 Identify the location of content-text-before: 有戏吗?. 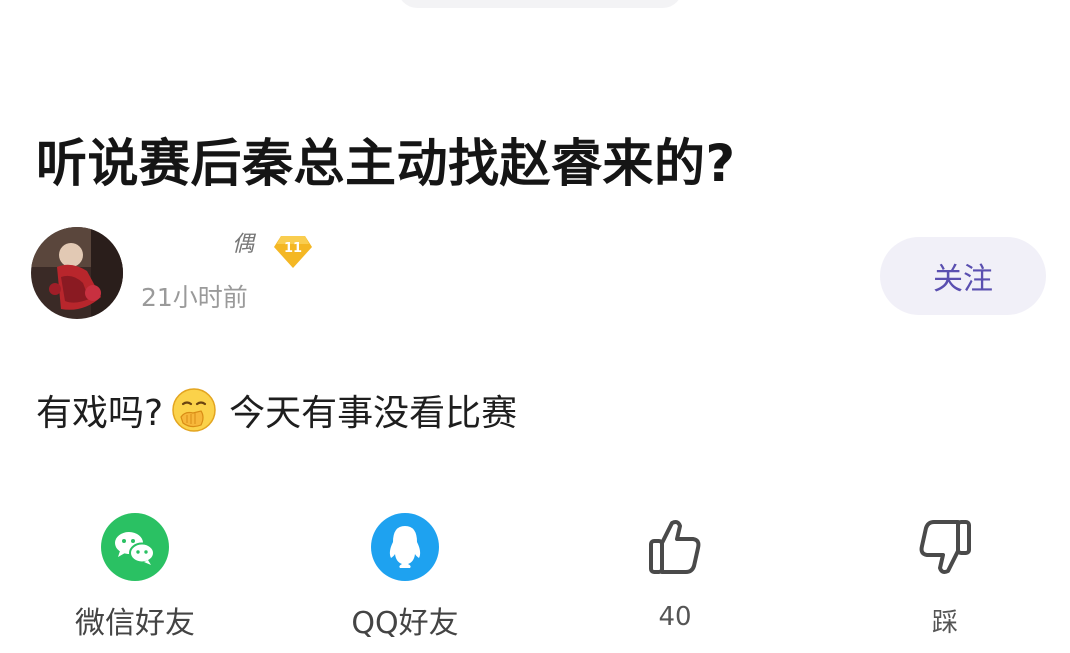
(100, 413).